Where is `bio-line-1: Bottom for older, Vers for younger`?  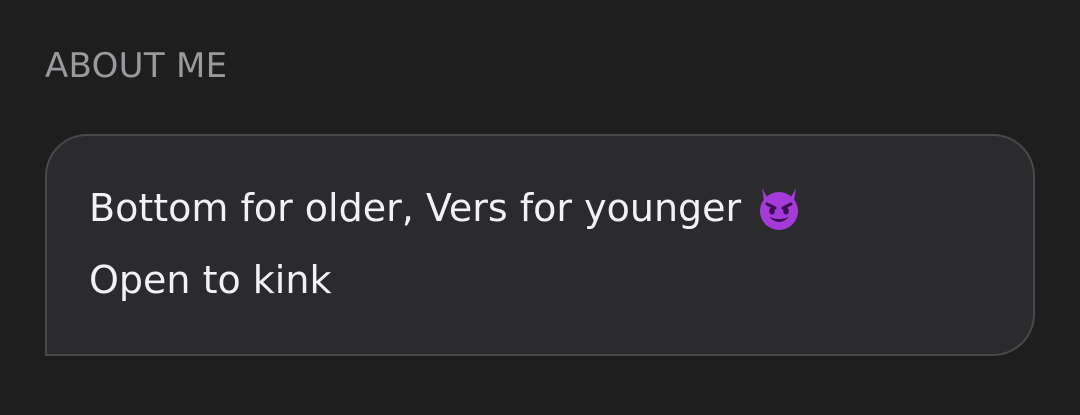 bio-line-1: Bottom for older, Vers for younger is located at coordinates (541, 208).